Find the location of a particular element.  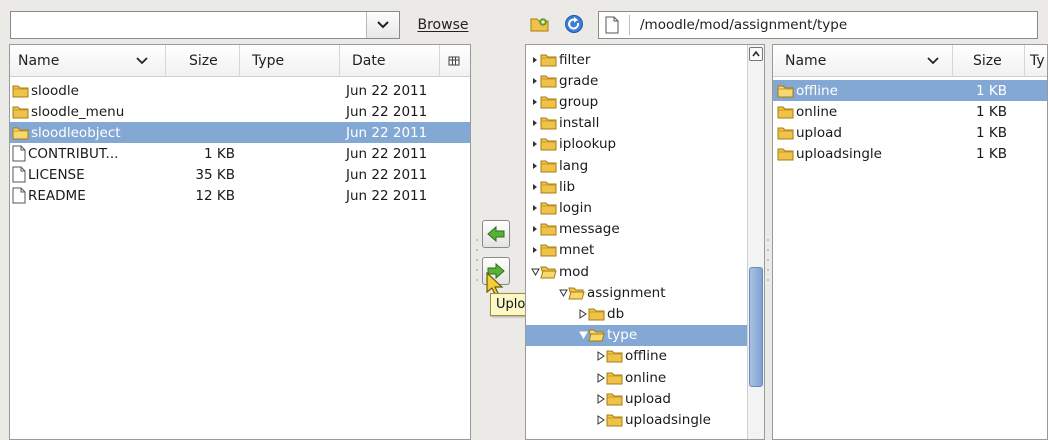

local-path-dropdown-button is located at coordinates (382, 25).